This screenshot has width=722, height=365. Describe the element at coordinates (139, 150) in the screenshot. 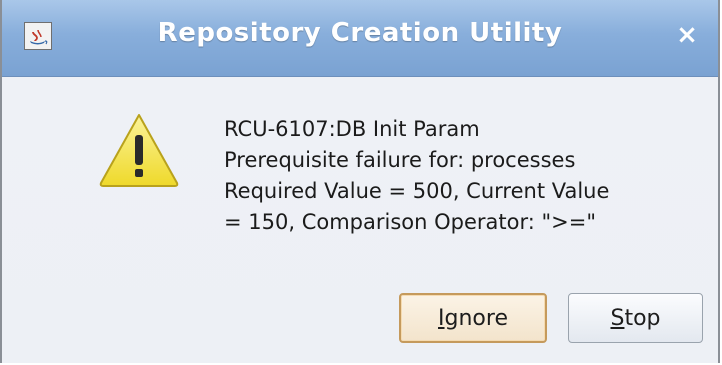

I see `warning-icon` at that location.